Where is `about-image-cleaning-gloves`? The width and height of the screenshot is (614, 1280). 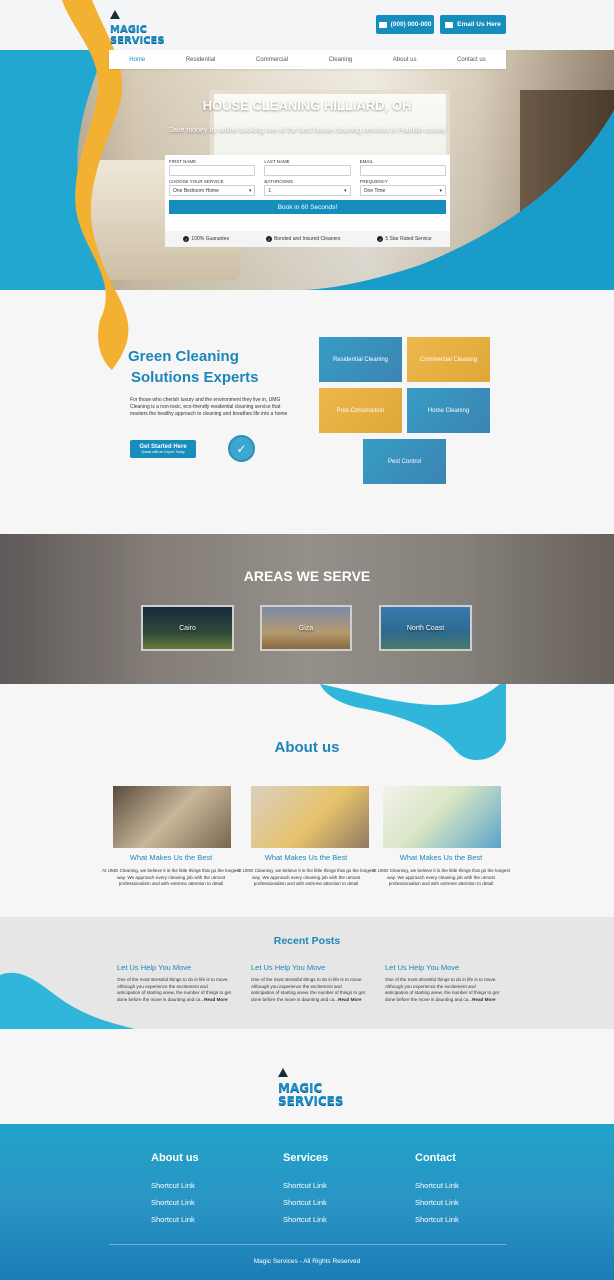 about-image-cleaning-gloves is located at coordinates (310, 817).